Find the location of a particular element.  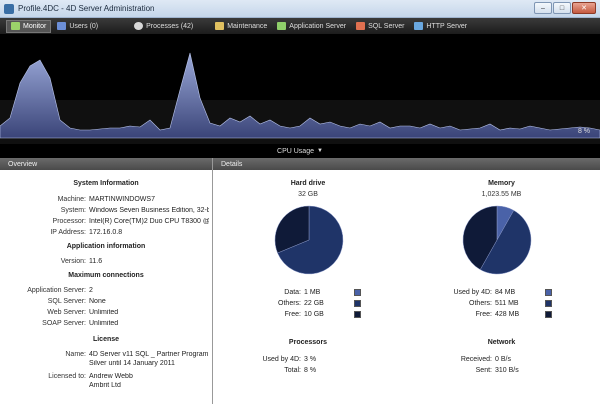

maximum-connections-heading: Maximum connections is located at coordinates (106, 275).